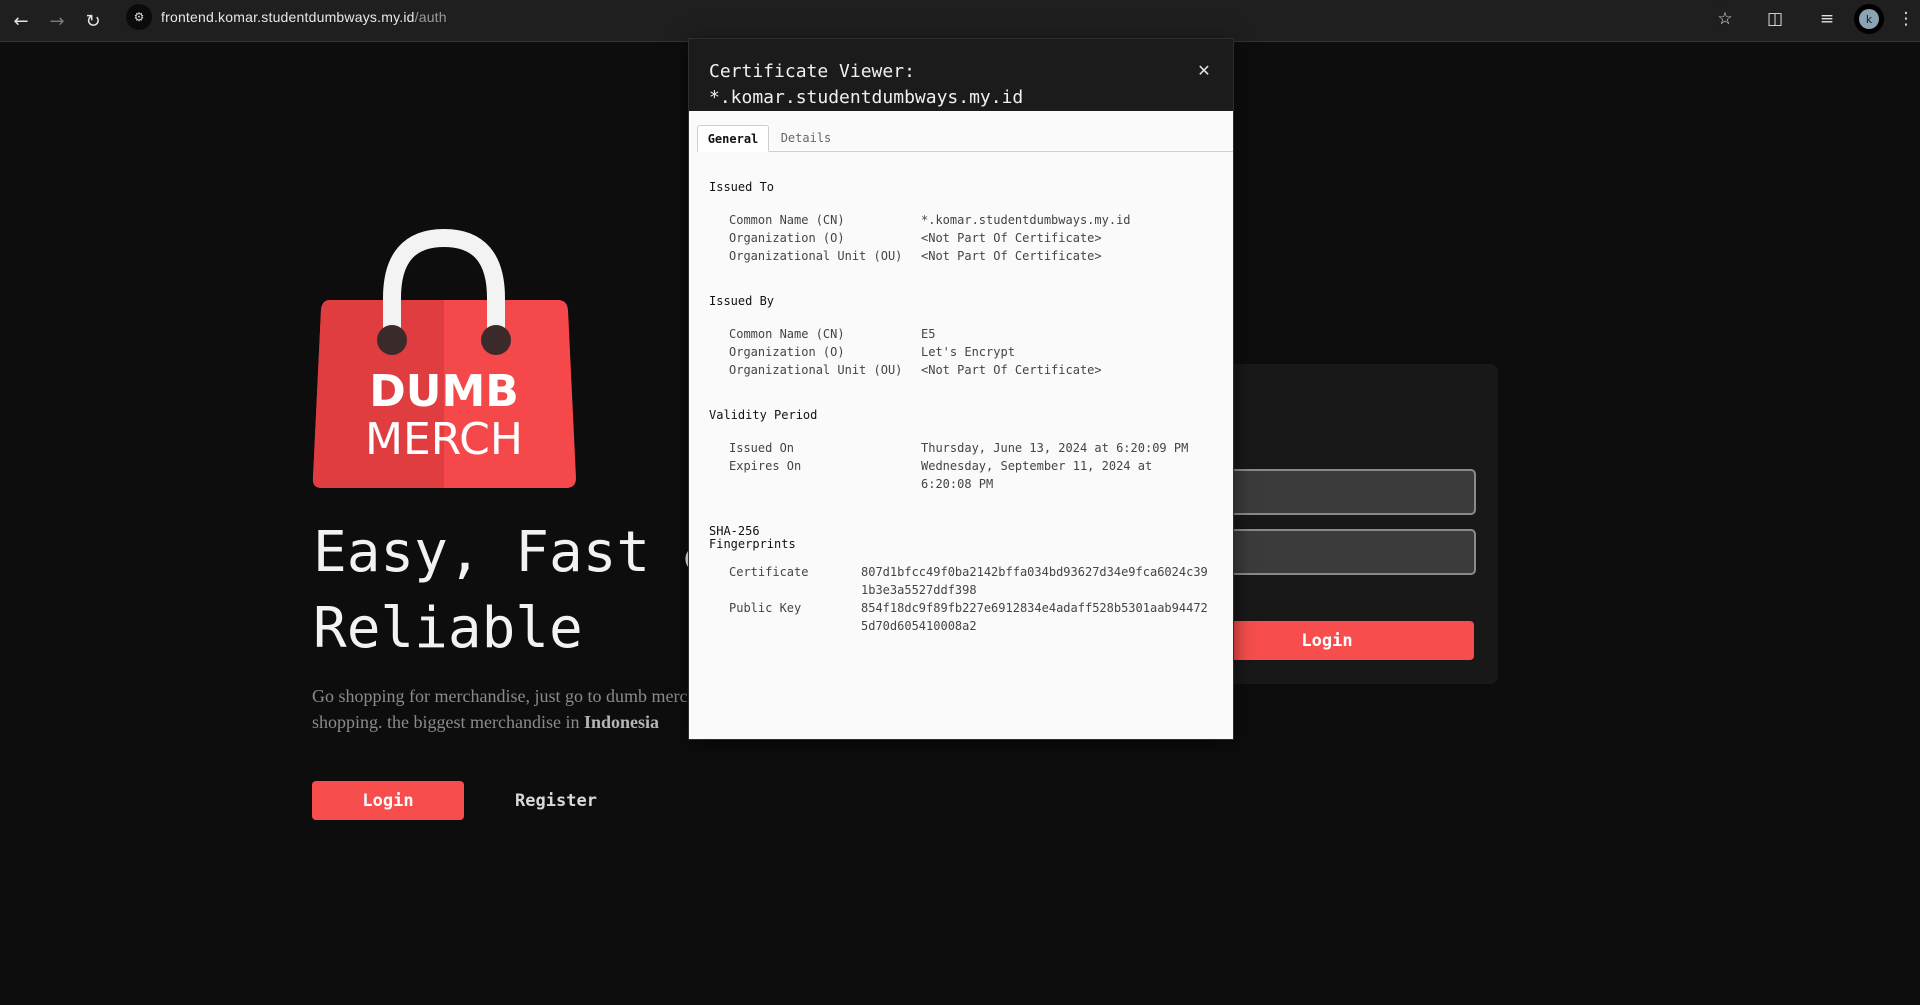 The height and width of the screenshot is (1005, 1920). What do you see at coordinates (1775, 19) in the screenshot?
I see `extensions-icon: ◫` at bounding box center [1775, 19].